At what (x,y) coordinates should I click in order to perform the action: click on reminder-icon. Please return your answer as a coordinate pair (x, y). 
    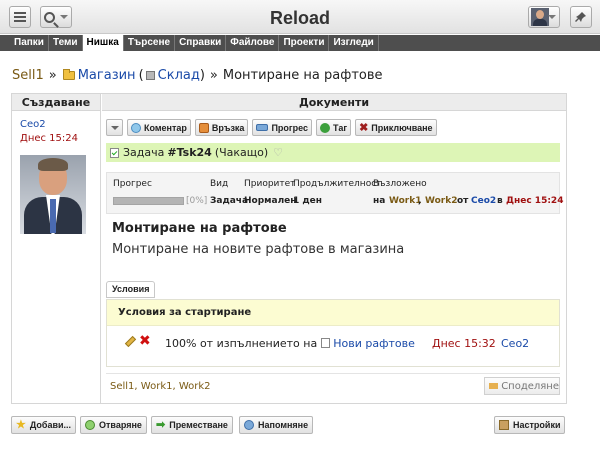
    Looking at the image, I should click on (249, 425).